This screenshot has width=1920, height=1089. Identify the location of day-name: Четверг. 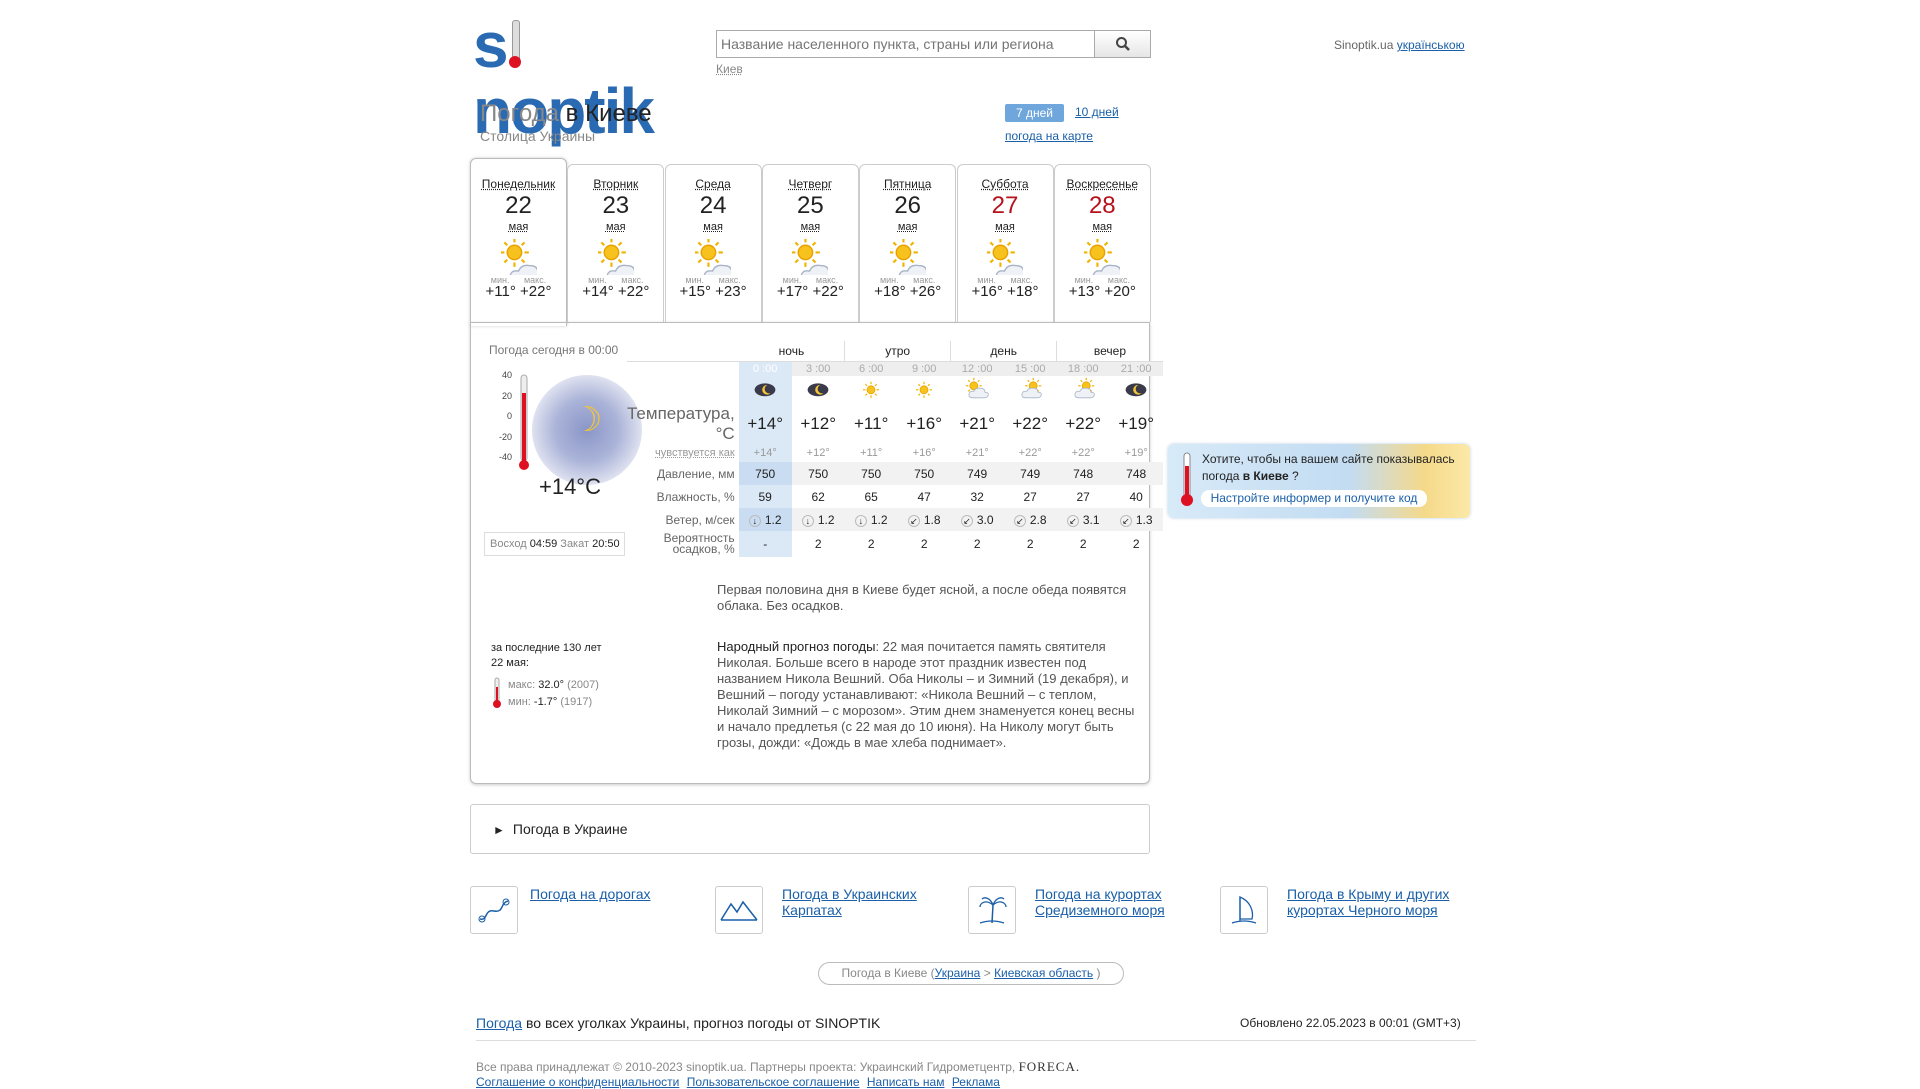
(810, 184).